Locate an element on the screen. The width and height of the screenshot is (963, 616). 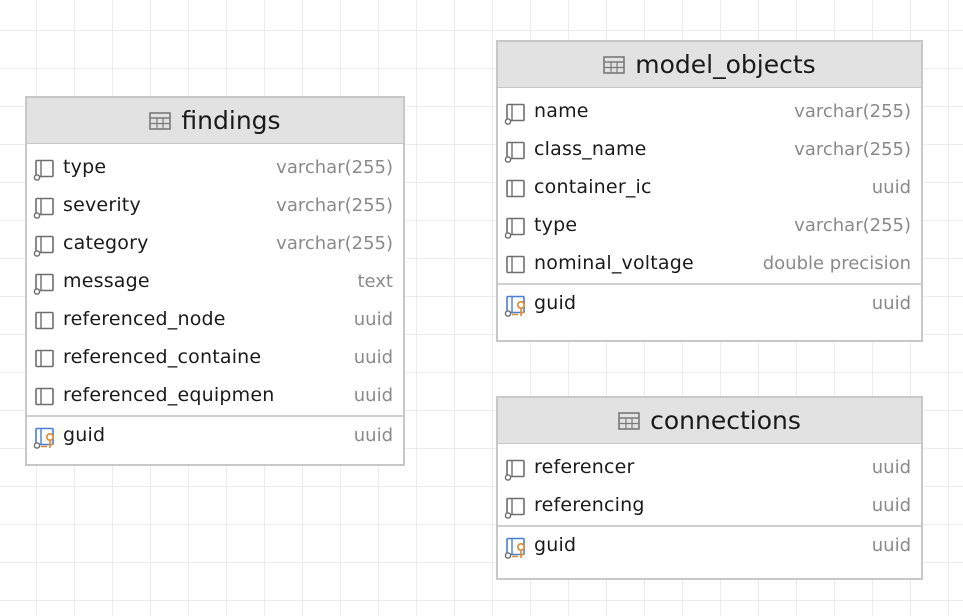
column-name: referenced_node is located at coordinates (144, 319).